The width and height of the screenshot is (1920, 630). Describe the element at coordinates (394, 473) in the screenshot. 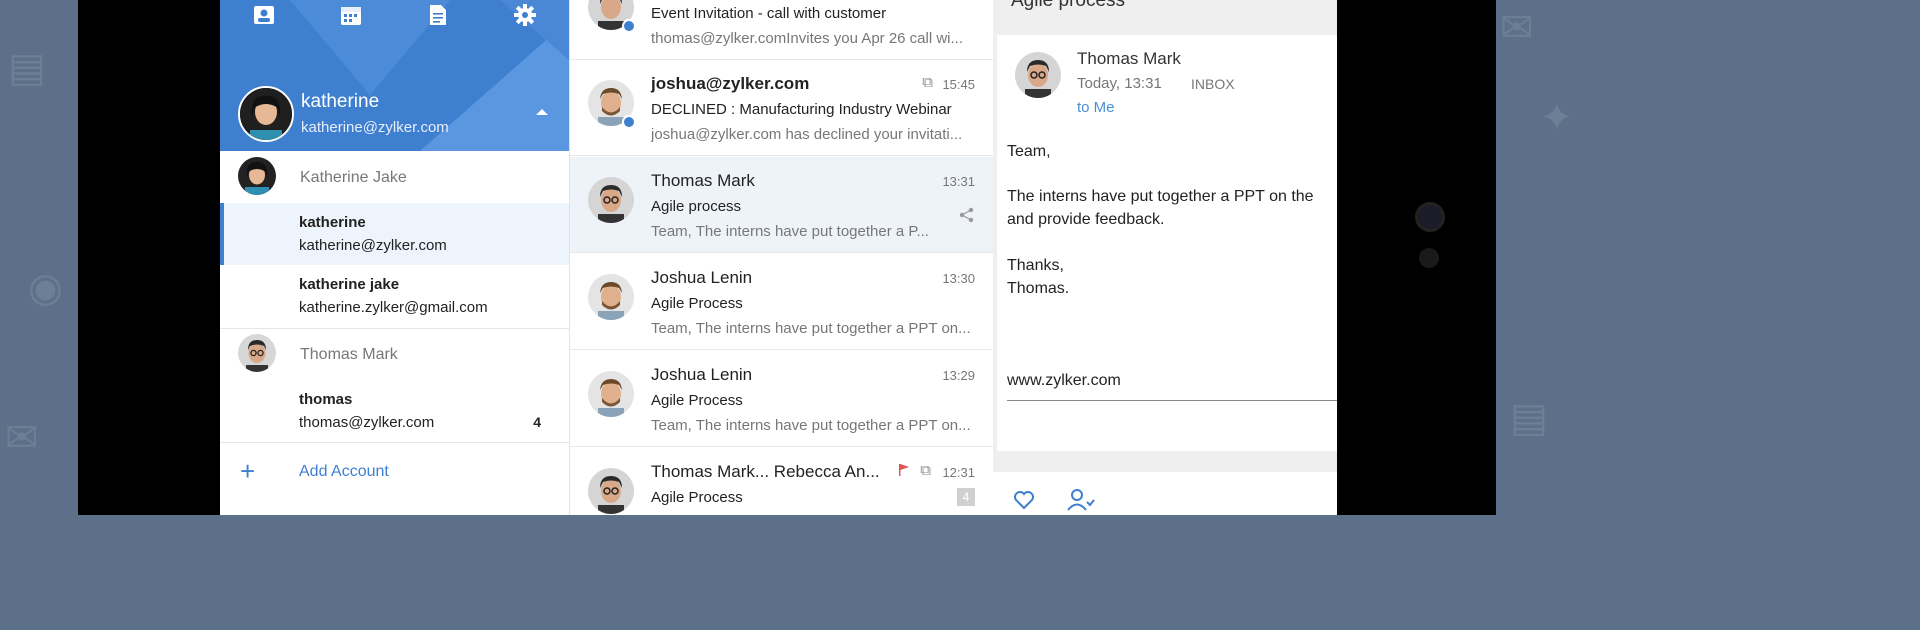

I see `add-account-button: + Add Account` at that location.